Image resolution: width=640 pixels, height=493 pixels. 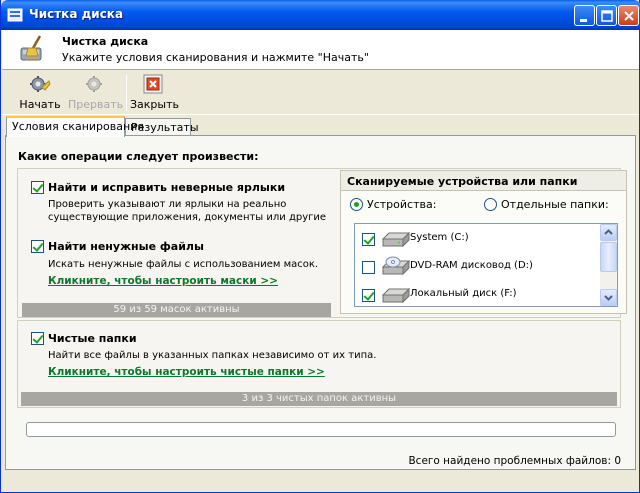 I want to click on start-label: Начать, so click(x=40, y=104).